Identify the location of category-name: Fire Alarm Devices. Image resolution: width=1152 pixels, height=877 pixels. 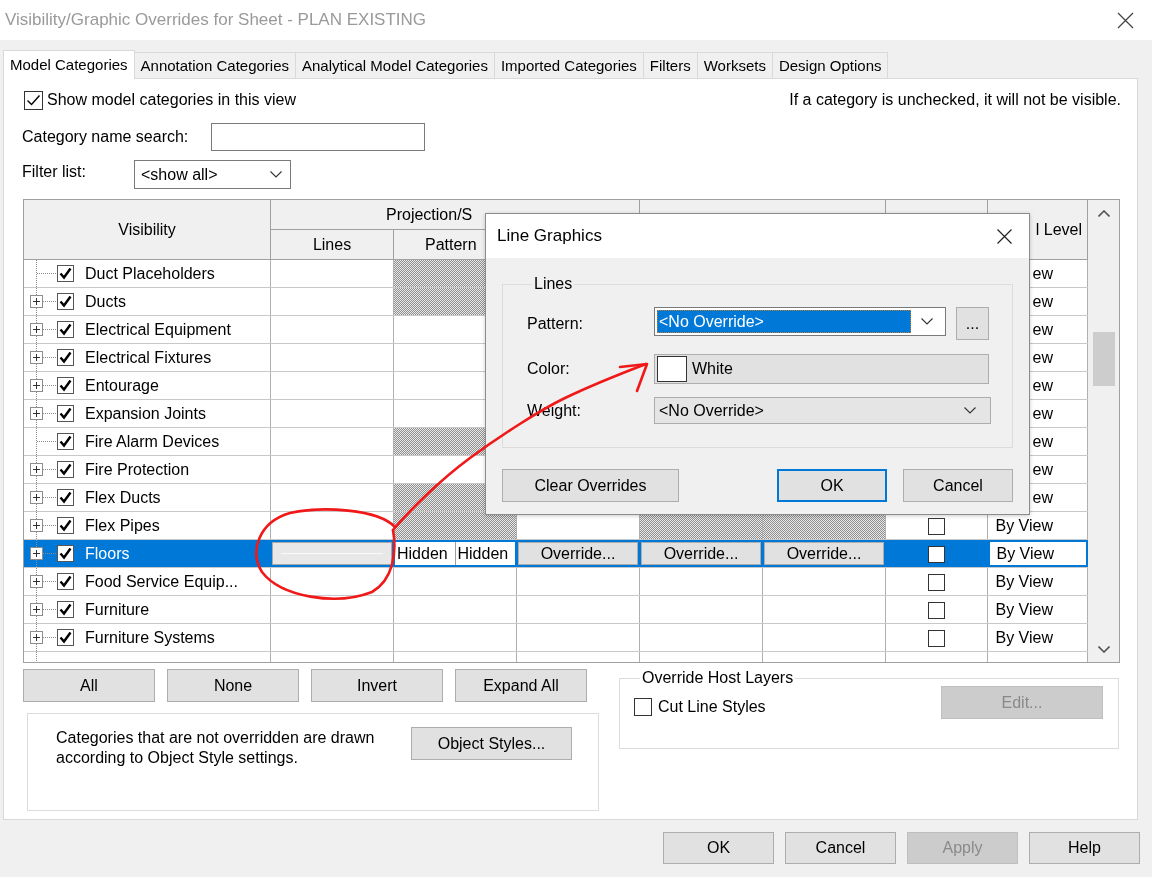
(152, 441).